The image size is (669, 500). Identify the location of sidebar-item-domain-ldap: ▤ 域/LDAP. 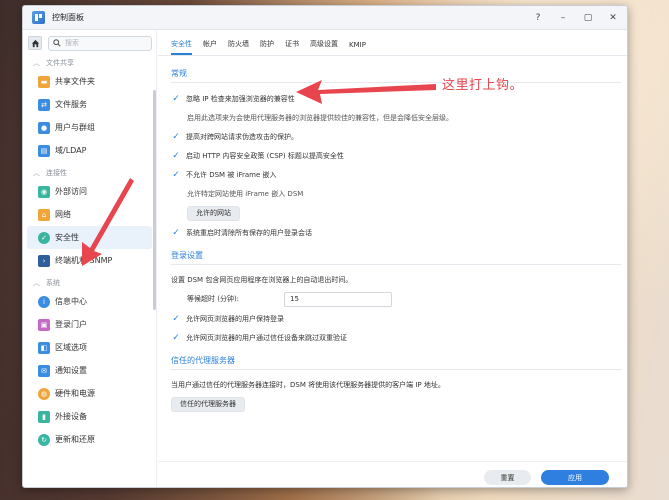
(89, 150).